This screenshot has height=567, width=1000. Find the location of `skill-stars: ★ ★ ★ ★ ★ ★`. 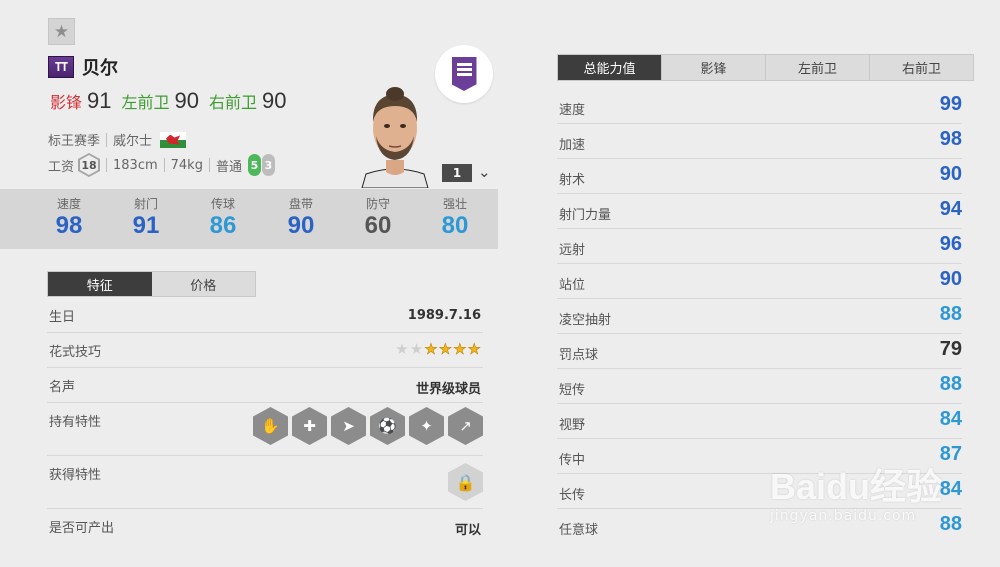

skill-stars: ★ ★ ★ ★ ★ ★ is located at coordinates (438, 349).